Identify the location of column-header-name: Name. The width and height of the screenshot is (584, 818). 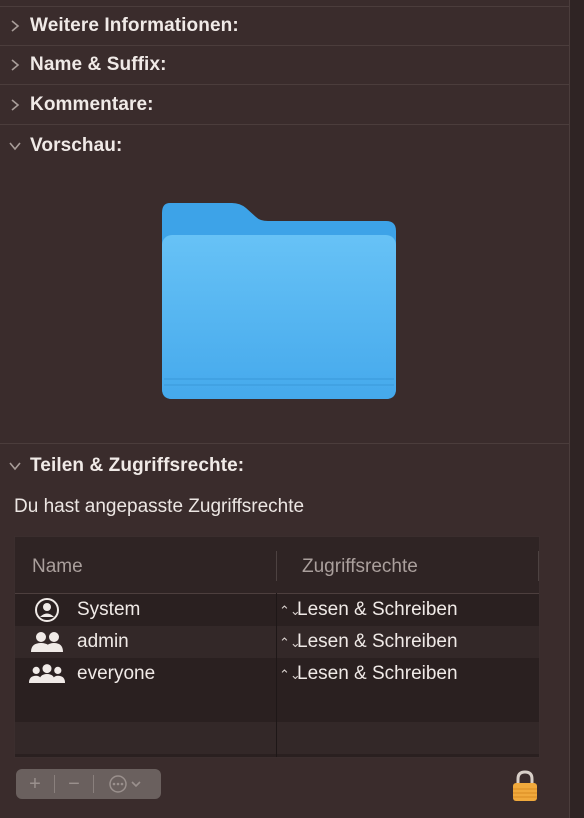
(57, 567).